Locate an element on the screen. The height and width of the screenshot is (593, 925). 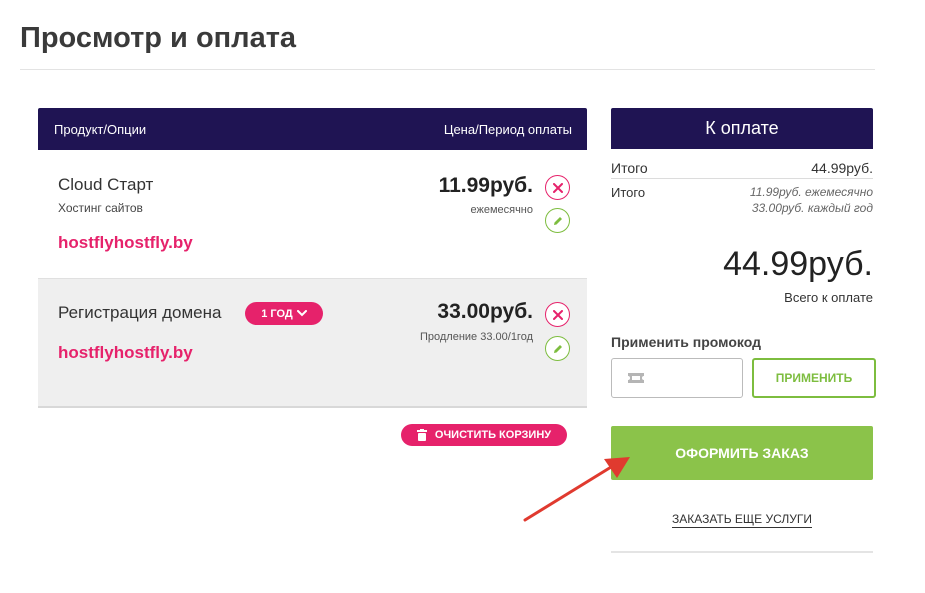
item-price: 11.99руб. is located at coordinates (485, 185).